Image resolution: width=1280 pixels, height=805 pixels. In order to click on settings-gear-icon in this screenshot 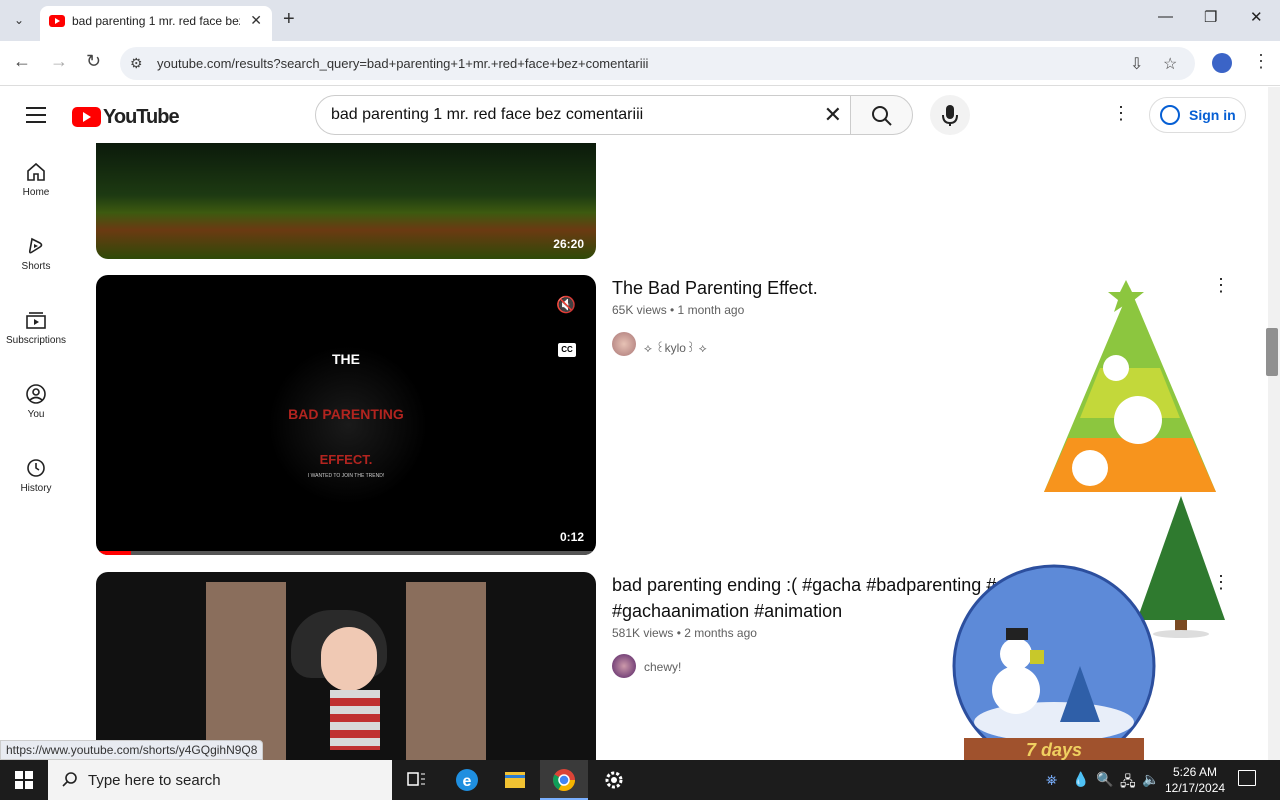, I will do `click(614, 780)`.